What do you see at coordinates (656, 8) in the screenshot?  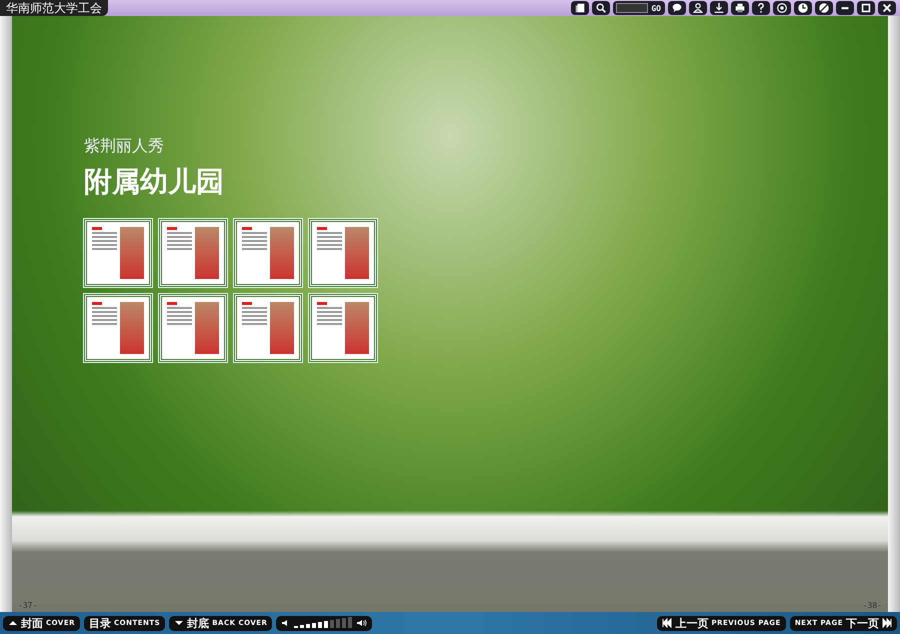 I see `go-button: GO` at bounding box center [656, 8].